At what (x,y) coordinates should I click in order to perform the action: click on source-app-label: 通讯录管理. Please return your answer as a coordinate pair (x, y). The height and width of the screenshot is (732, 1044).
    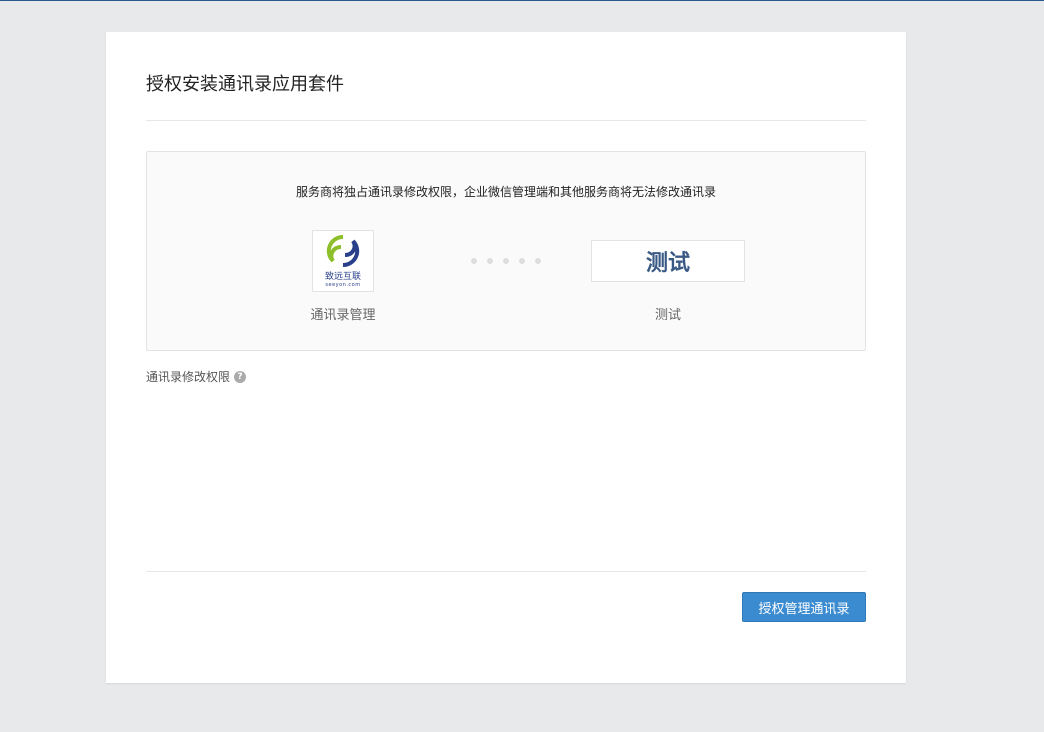
    Looking at the image, I should click on (343, 315).